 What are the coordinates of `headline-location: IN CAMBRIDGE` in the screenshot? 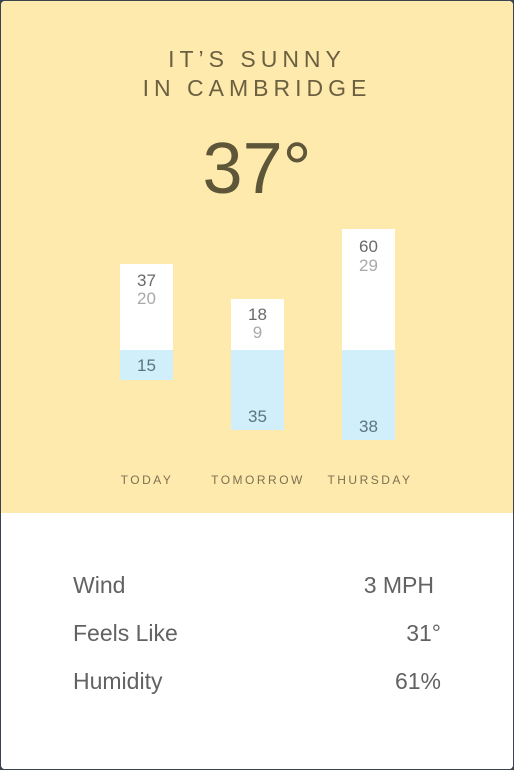 It's located at (257, 88).